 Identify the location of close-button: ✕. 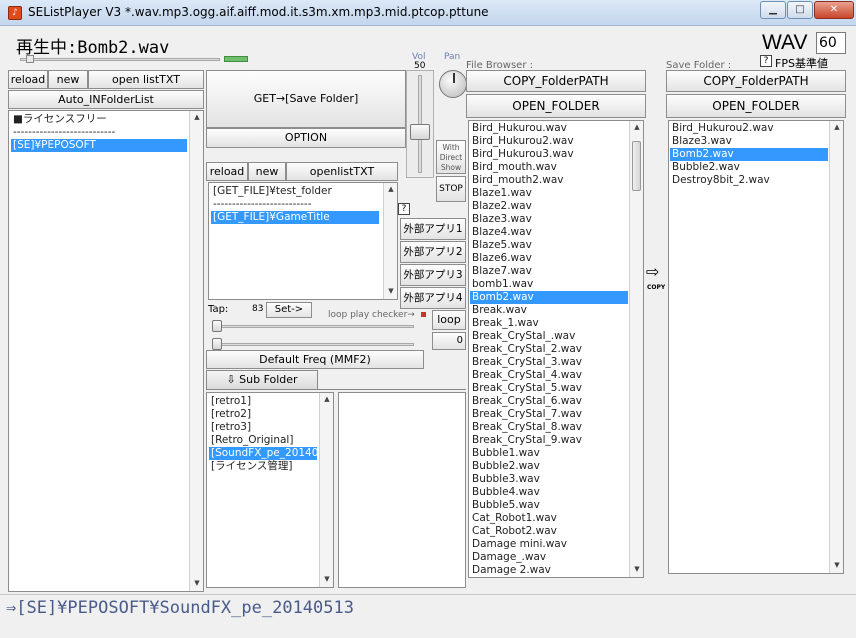
(834, 10).